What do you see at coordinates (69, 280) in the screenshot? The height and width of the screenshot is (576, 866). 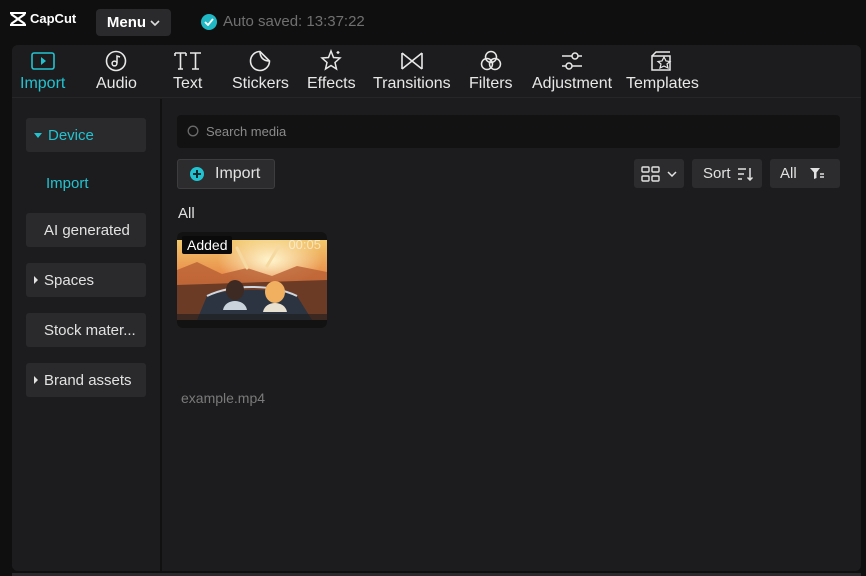 I see `sidebar-item-label: Spaces` at bounding box center [69, 280].